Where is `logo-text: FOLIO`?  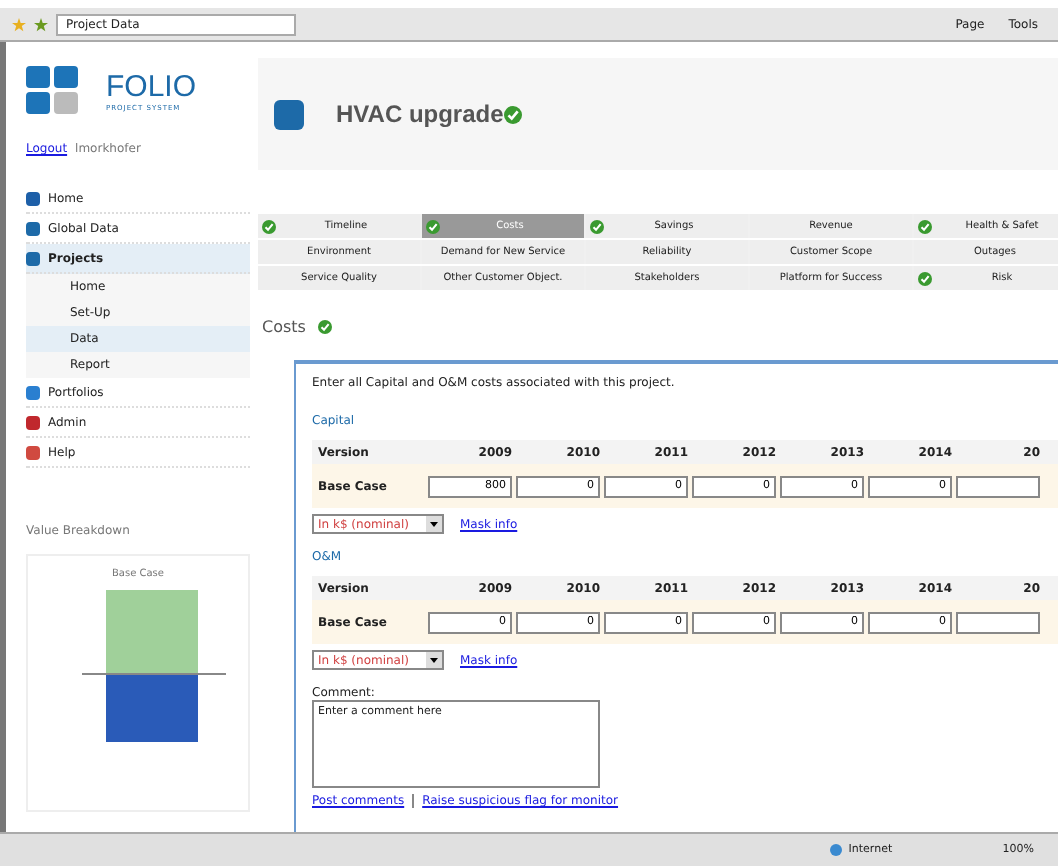 logo-text: FOLIO is located at coordinates (151, 86).